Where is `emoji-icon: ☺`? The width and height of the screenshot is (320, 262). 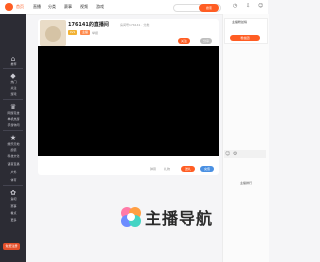 emoji-icon: ☺ is located at coordinates (227, 154).